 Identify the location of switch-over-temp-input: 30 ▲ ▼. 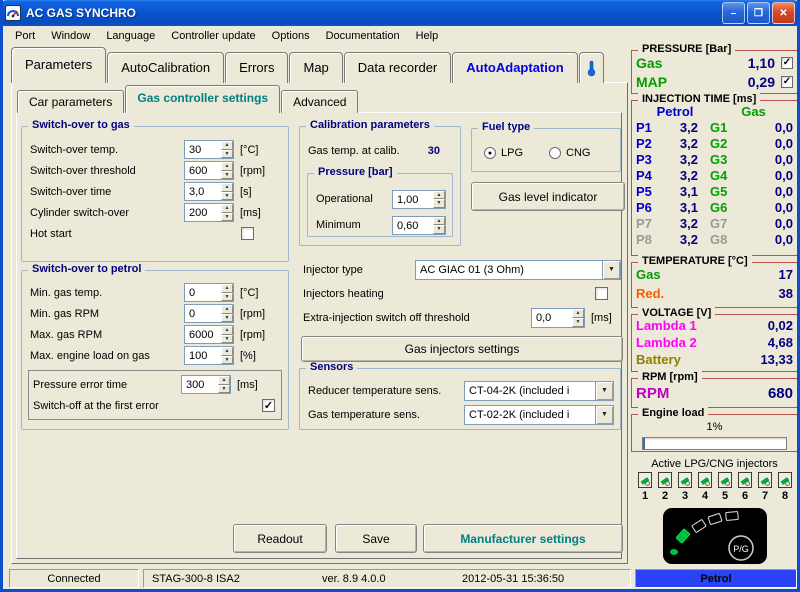
(209, 149).